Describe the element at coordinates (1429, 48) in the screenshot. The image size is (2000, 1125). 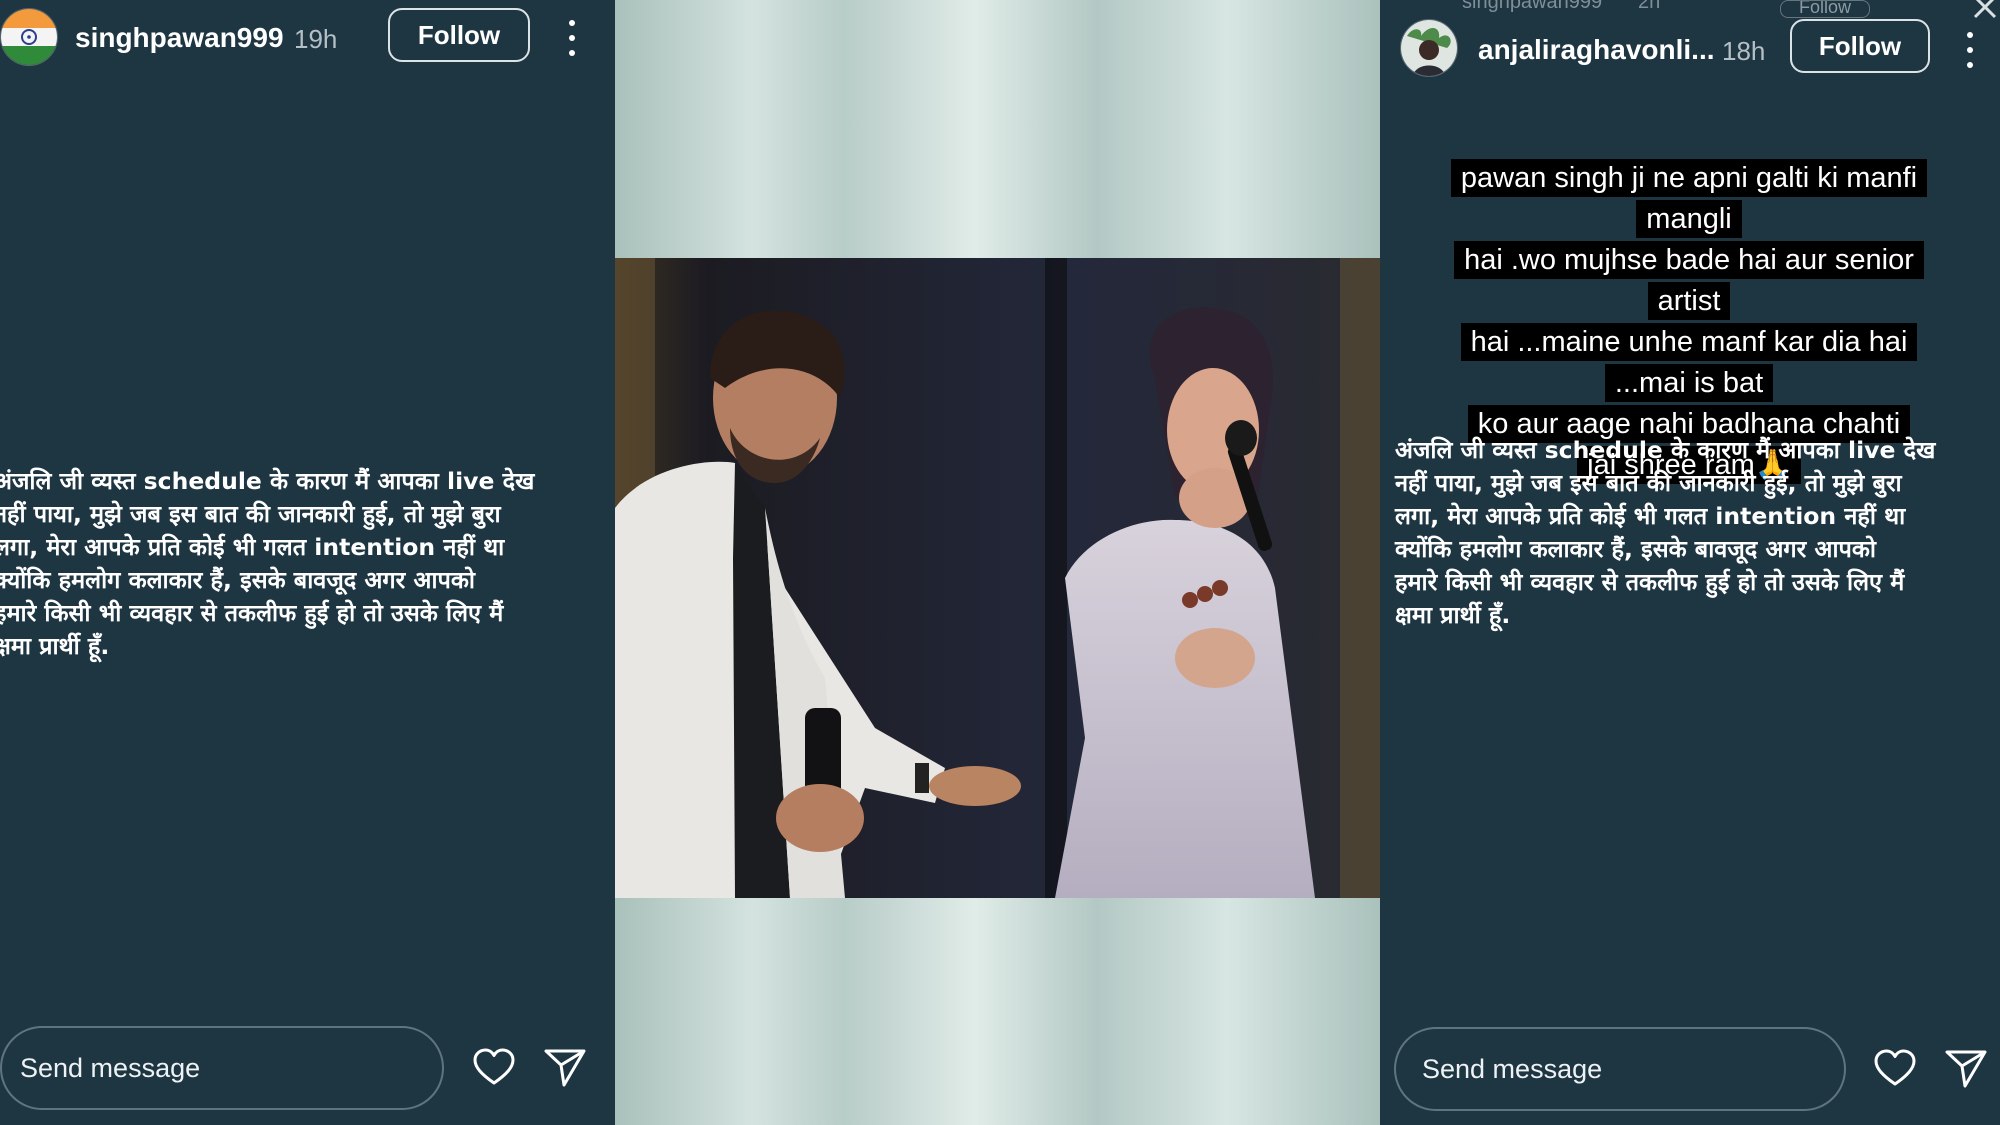
I see `profile-photo-avatar` at that location.